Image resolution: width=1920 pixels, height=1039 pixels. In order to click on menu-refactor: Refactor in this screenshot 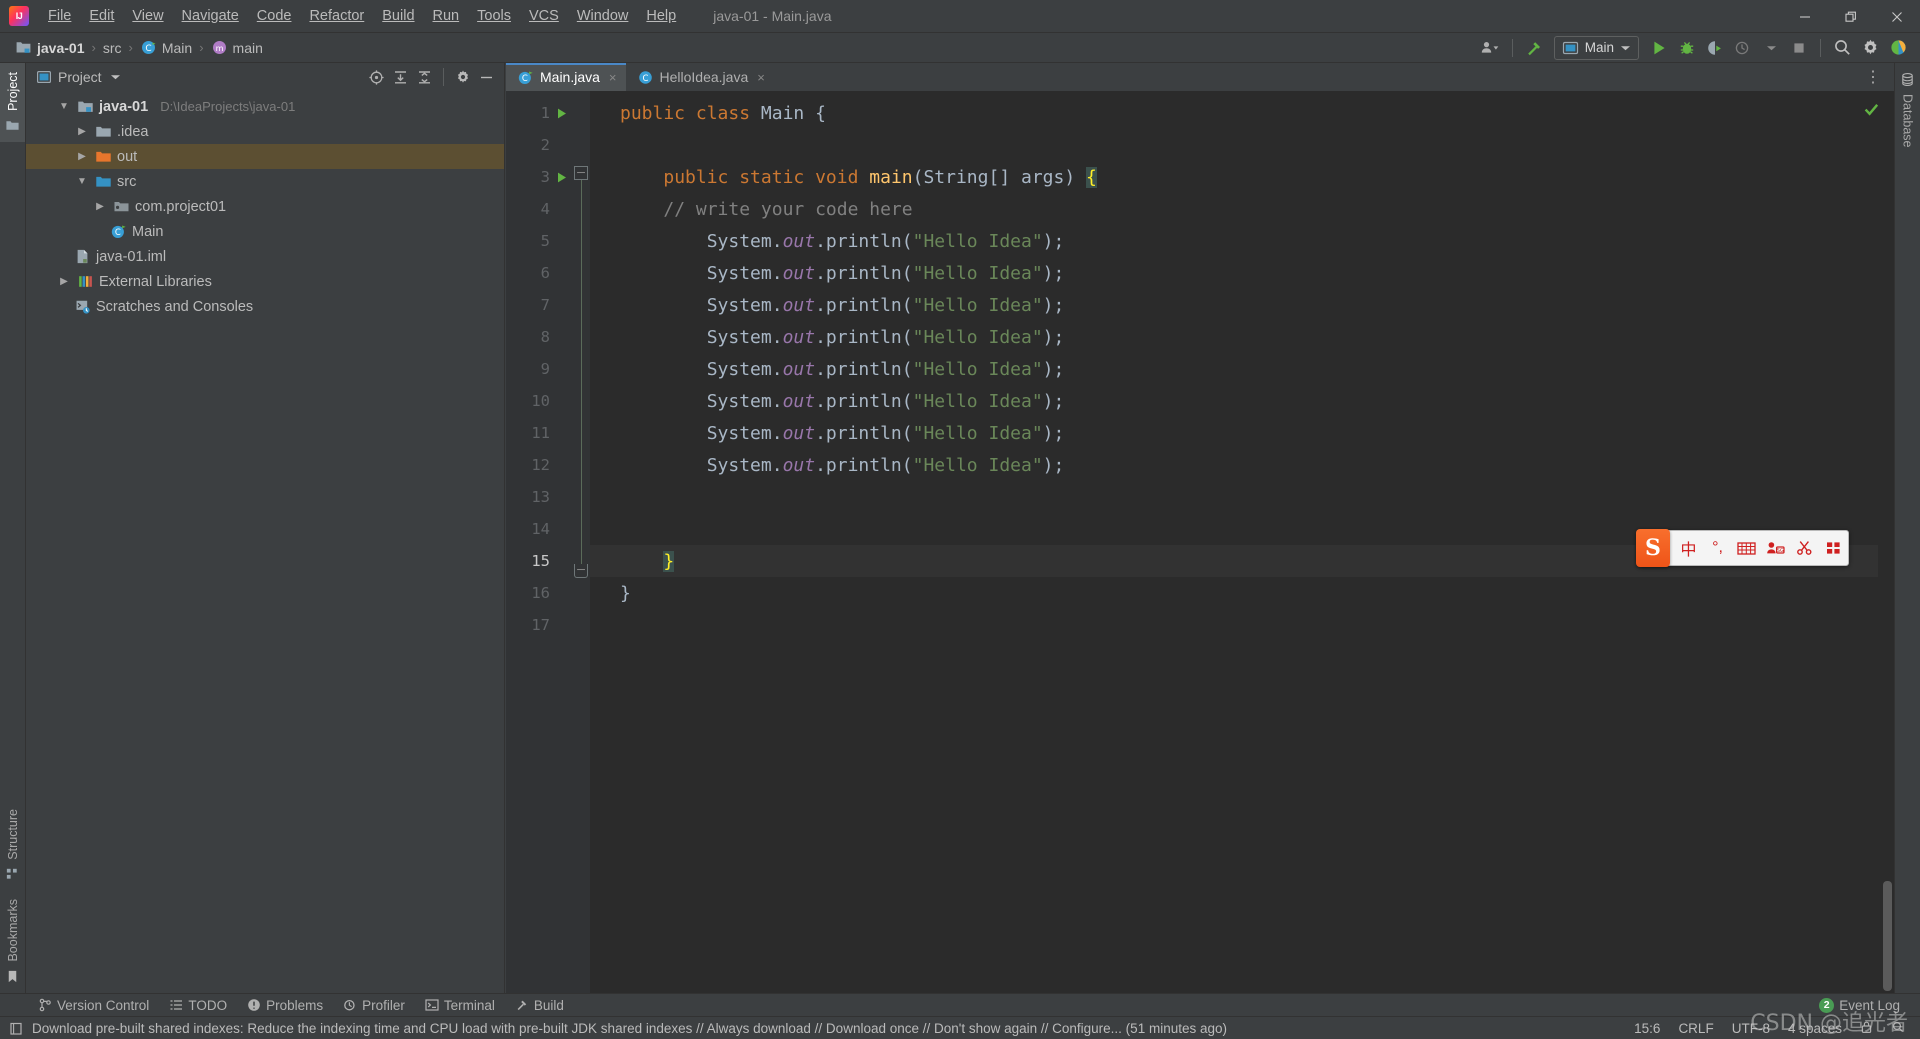, I will do `click(336, 16)`.